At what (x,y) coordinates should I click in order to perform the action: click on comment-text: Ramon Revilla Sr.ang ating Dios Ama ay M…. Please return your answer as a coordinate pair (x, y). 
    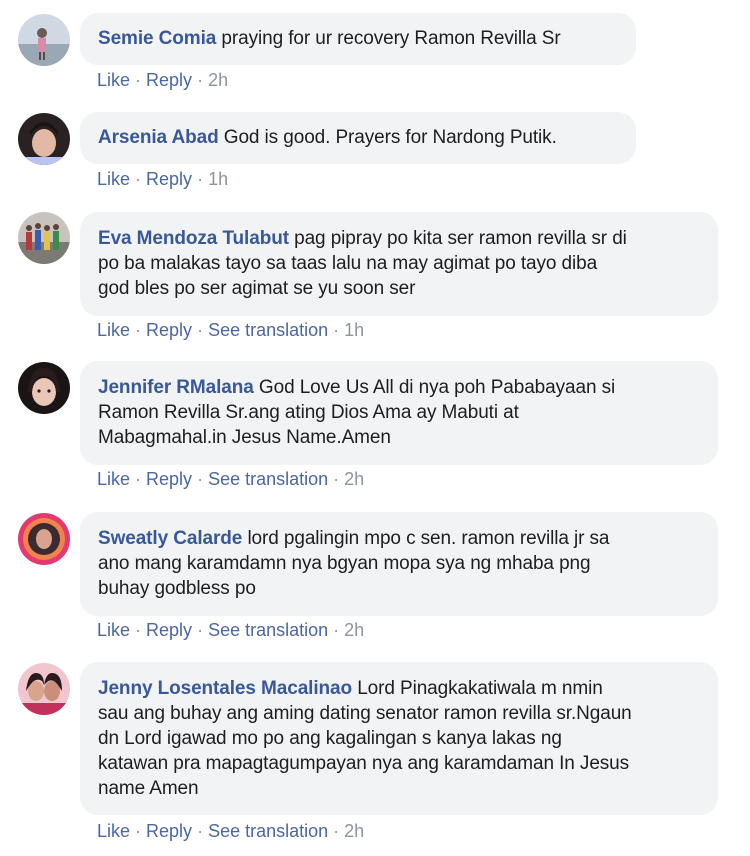
    Looking at the image, I should click on (308, 412).